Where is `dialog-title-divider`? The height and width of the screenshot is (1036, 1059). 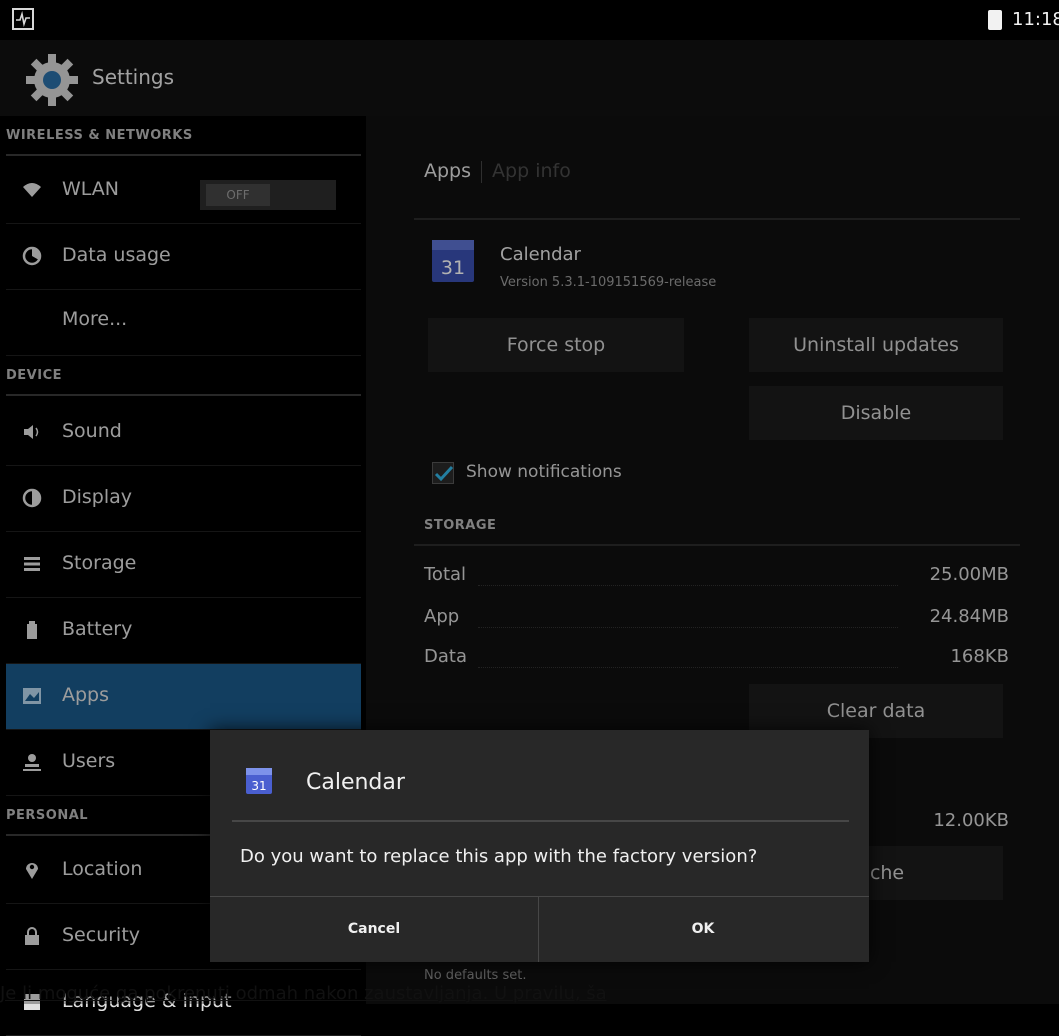 dialog-title-divider is located at coordinates (540, 821).